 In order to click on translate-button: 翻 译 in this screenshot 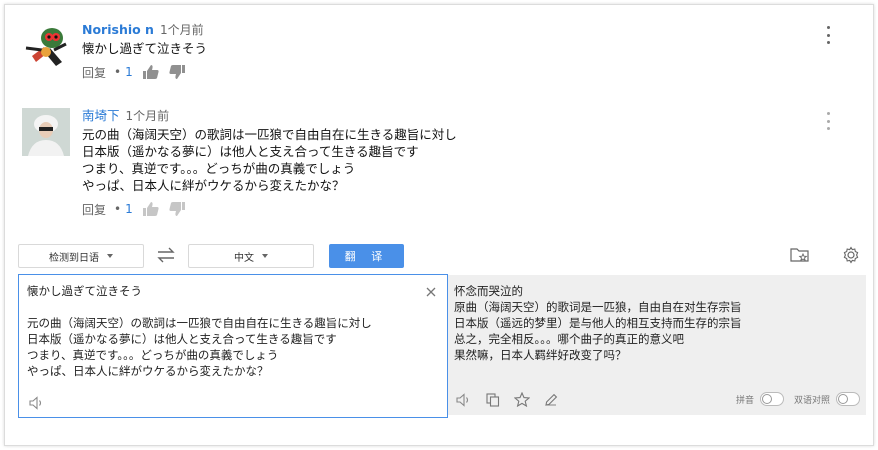, I will do `click(366, 256)`.